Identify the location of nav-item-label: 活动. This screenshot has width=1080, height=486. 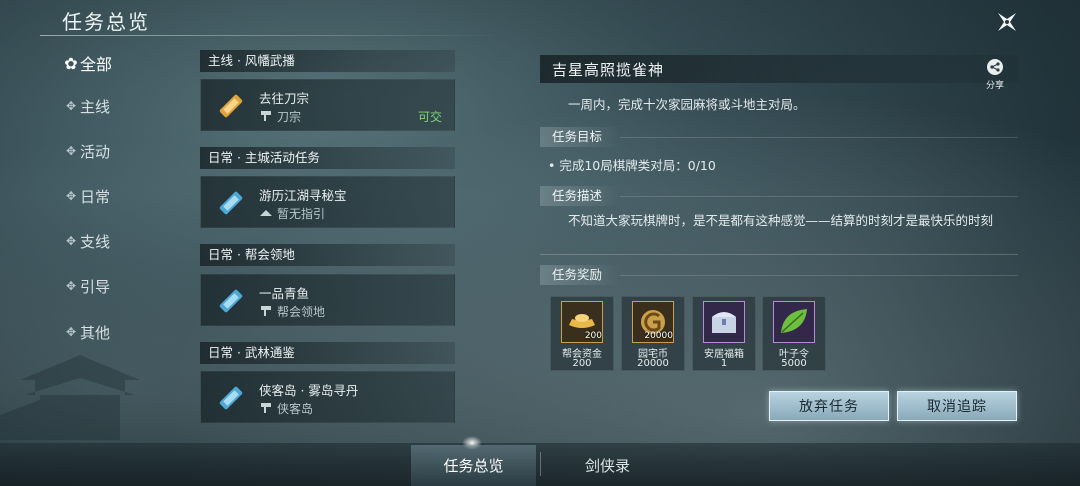
(95, 151).